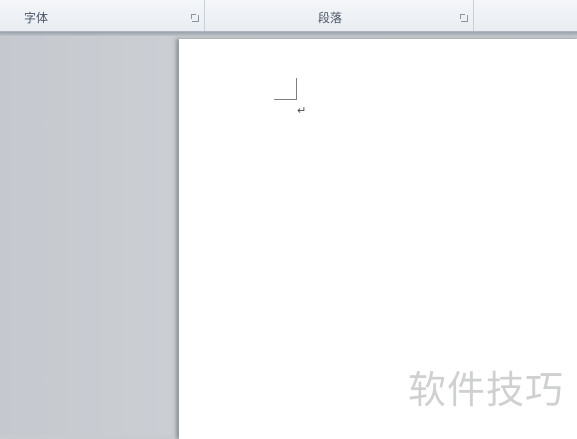  I want to click on ribbon-group-font: 字体, so click(102, 15).